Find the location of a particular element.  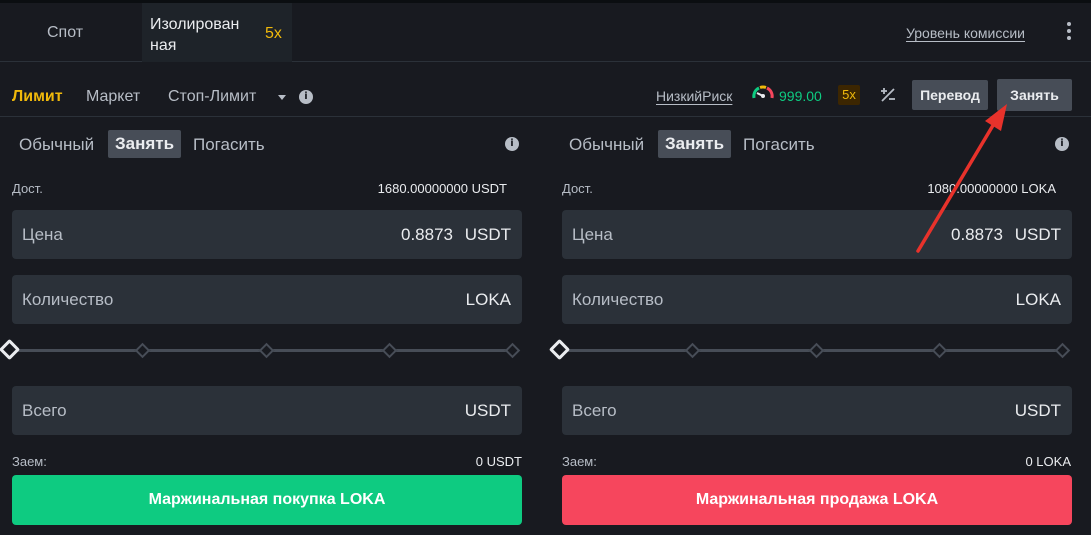

margin-sell-button: Маржинальная продажа LOKA is located at coordinates (817, 500).